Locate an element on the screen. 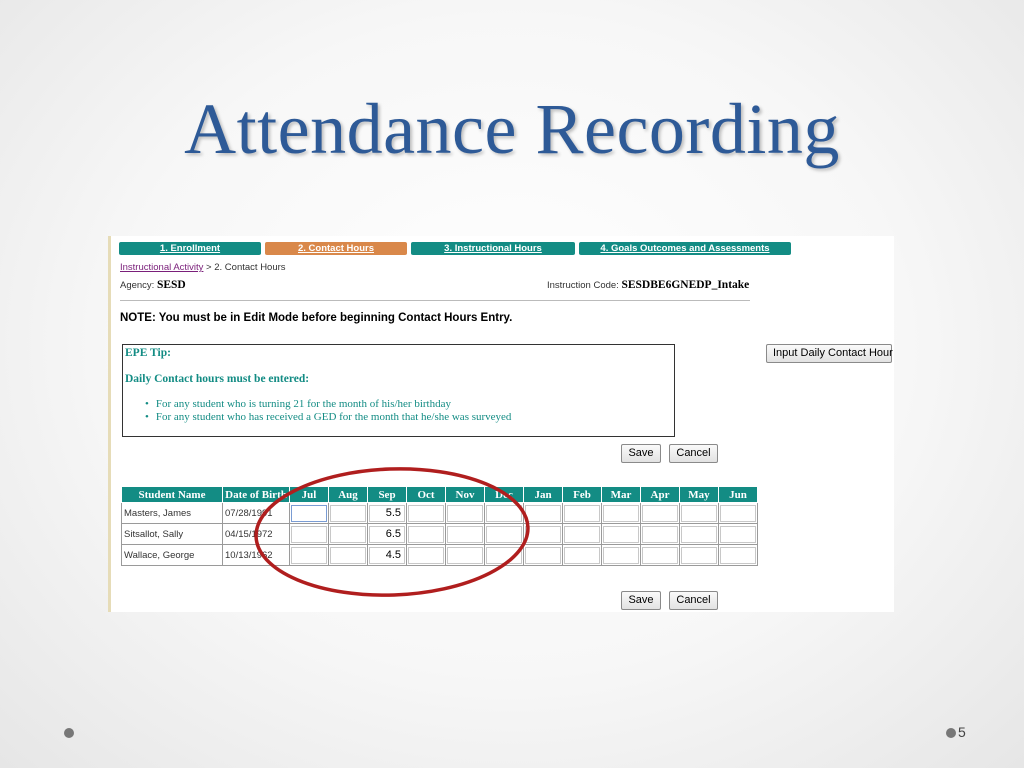 Image resolution: width=1024 pixels, height=768 pixels. col-header-feb: Feb is located at coordinates (582, 494).